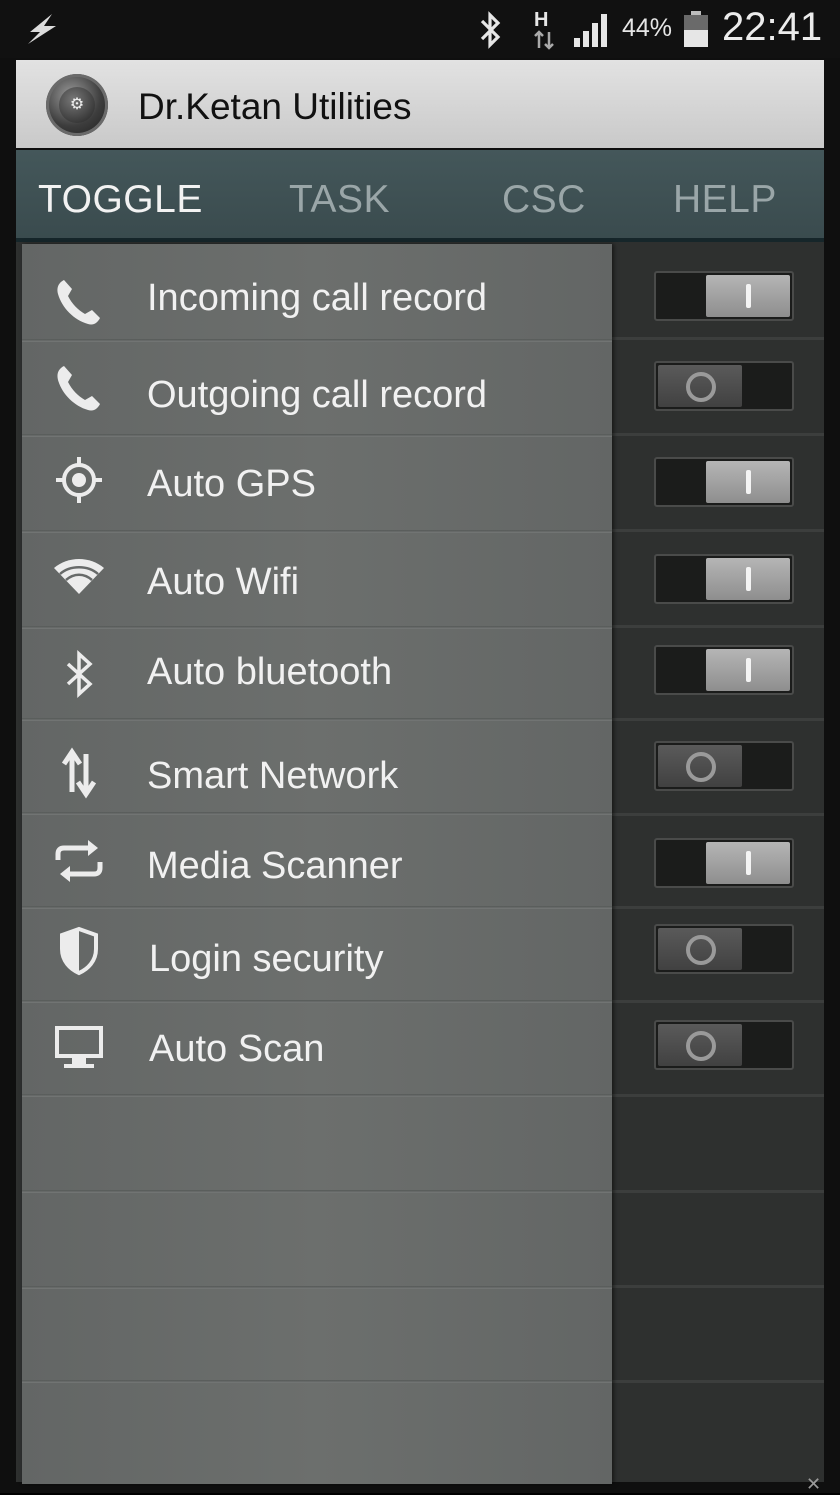 The height and width of the screenshot is (1495, 840). Describe the element at coordinates (120, 200) in the screenshot. I see `tab-toggle: TOGGLE` at that location.